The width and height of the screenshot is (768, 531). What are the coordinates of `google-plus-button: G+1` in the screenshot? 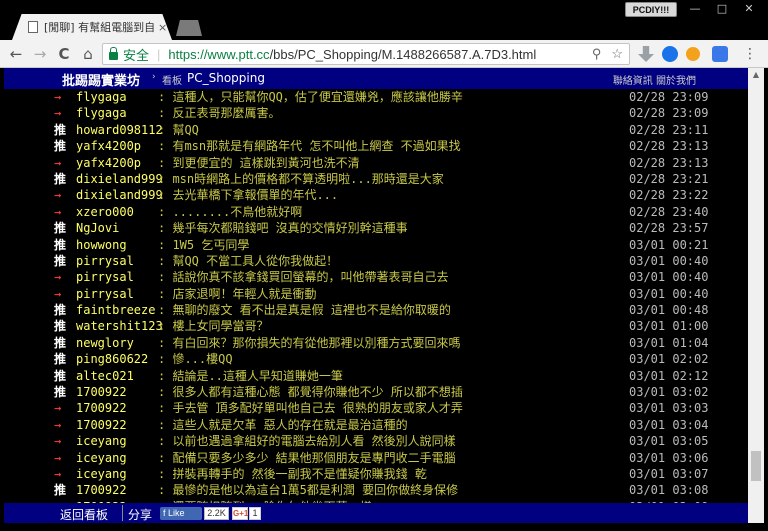 It's located at (240, 513).